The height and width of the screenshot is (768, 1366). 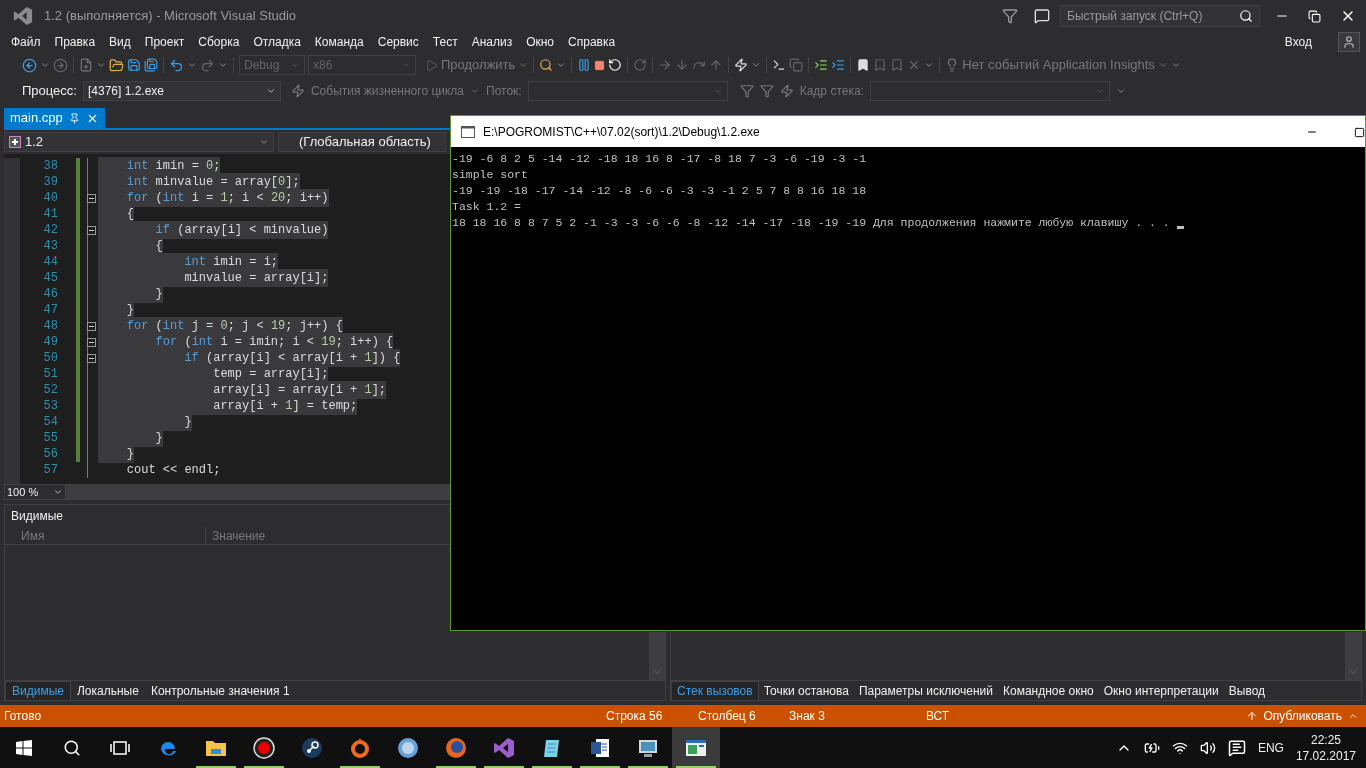 What do you see at coordinates (181, 91) in the screenshot?
I see `process-dropdown: [4376] 1.2.exe` at bounding box center [181, 91].